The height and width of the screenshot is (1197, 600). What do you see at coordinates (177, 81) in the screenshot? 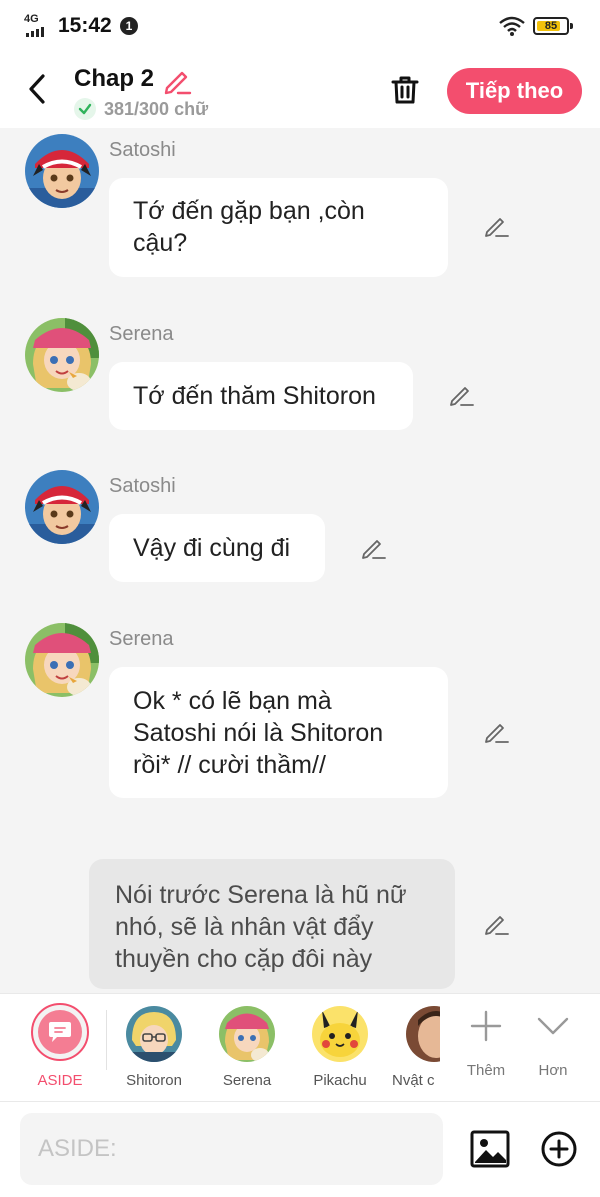
I see `edit-title-icon` at bounding box center [177, 81].